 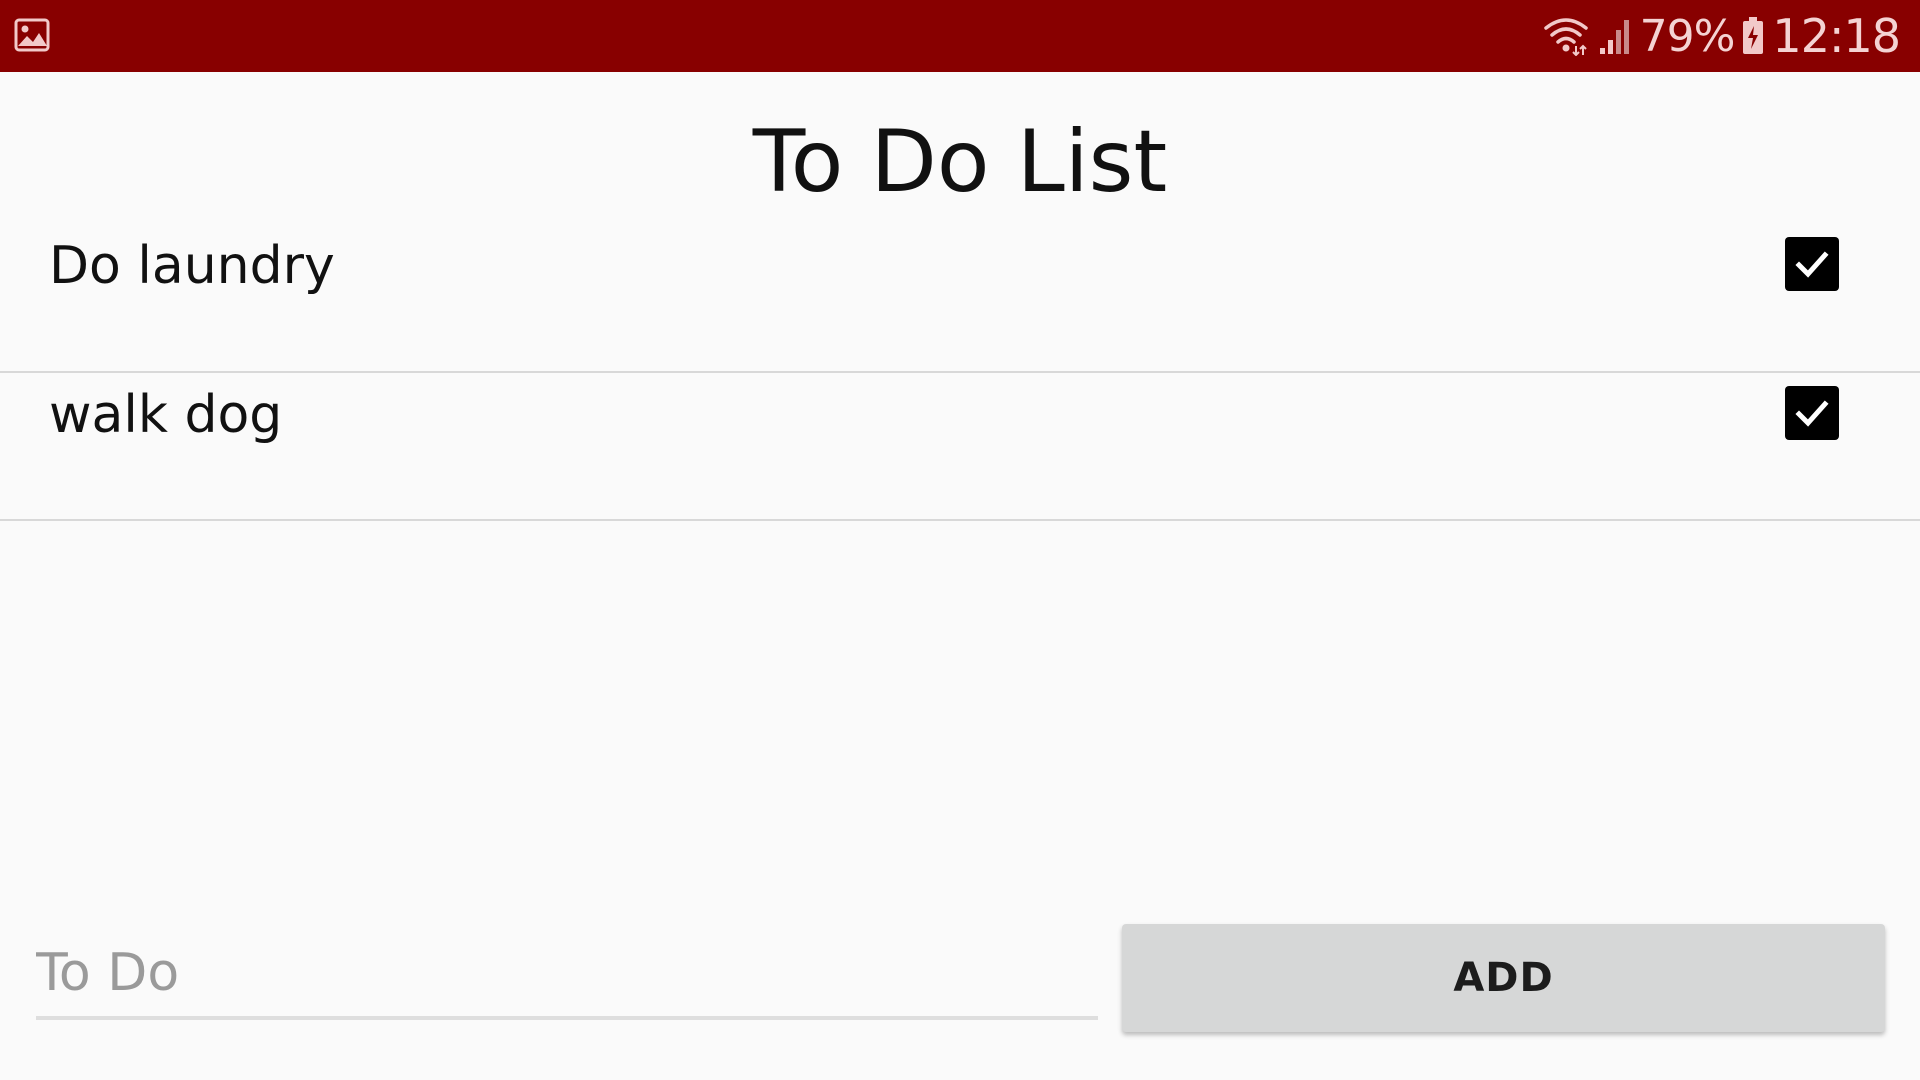 What do you see at coordinates (32, 35) in the screenshot?
I see `image-icon` at bounding box center [32, 35].